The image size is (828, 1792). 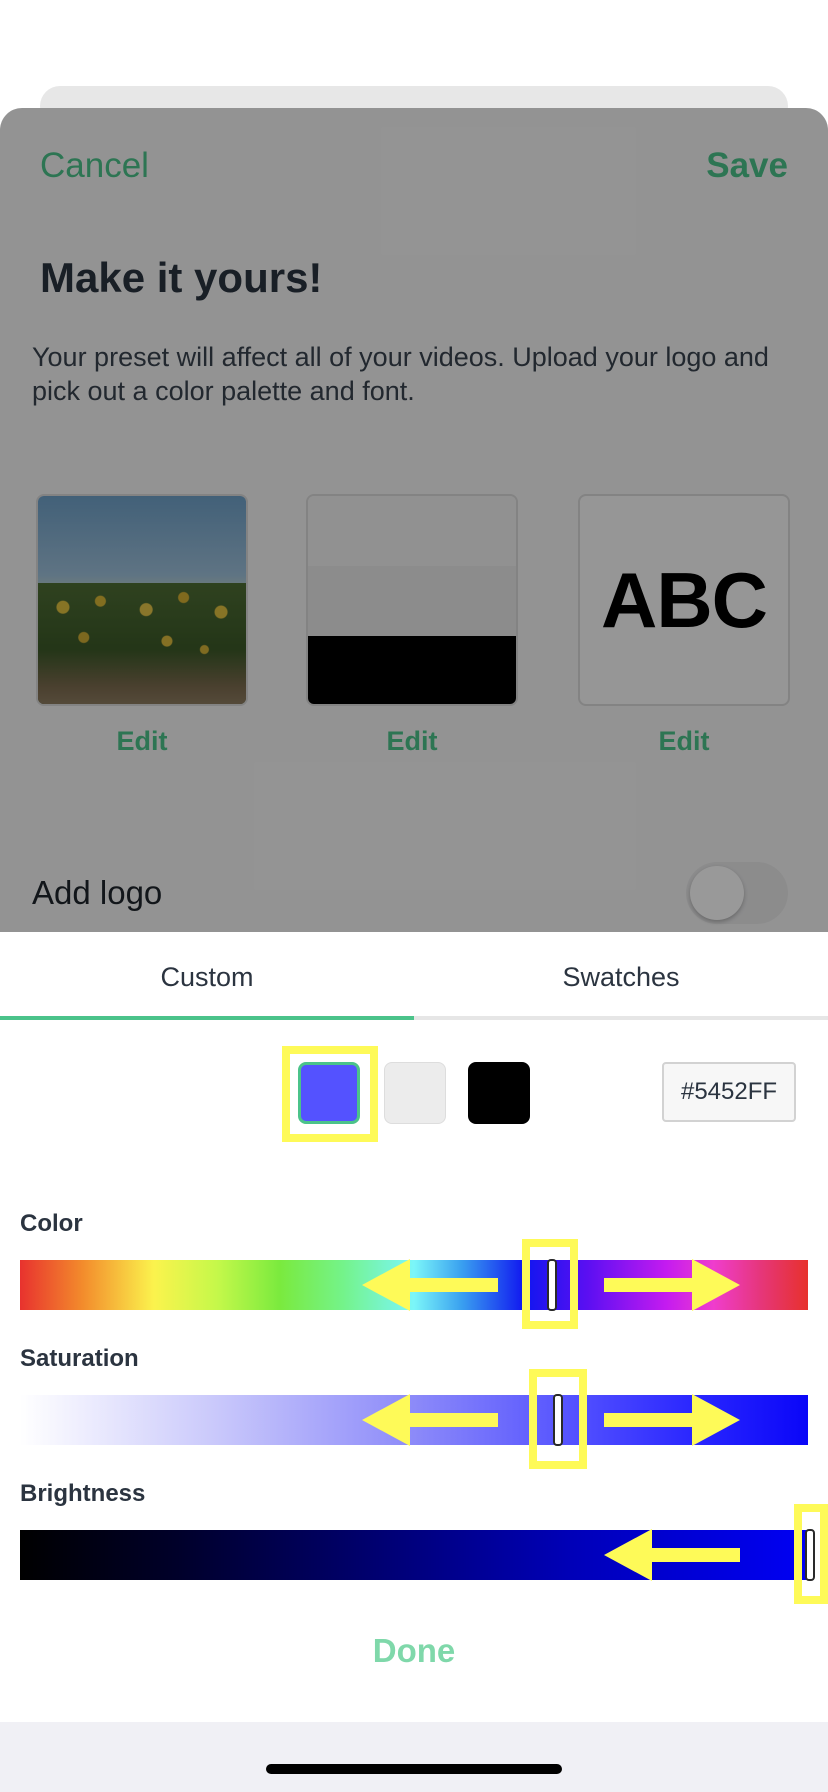 I want to click on add-logo-label: Add logo, so click(x=97, y=892).